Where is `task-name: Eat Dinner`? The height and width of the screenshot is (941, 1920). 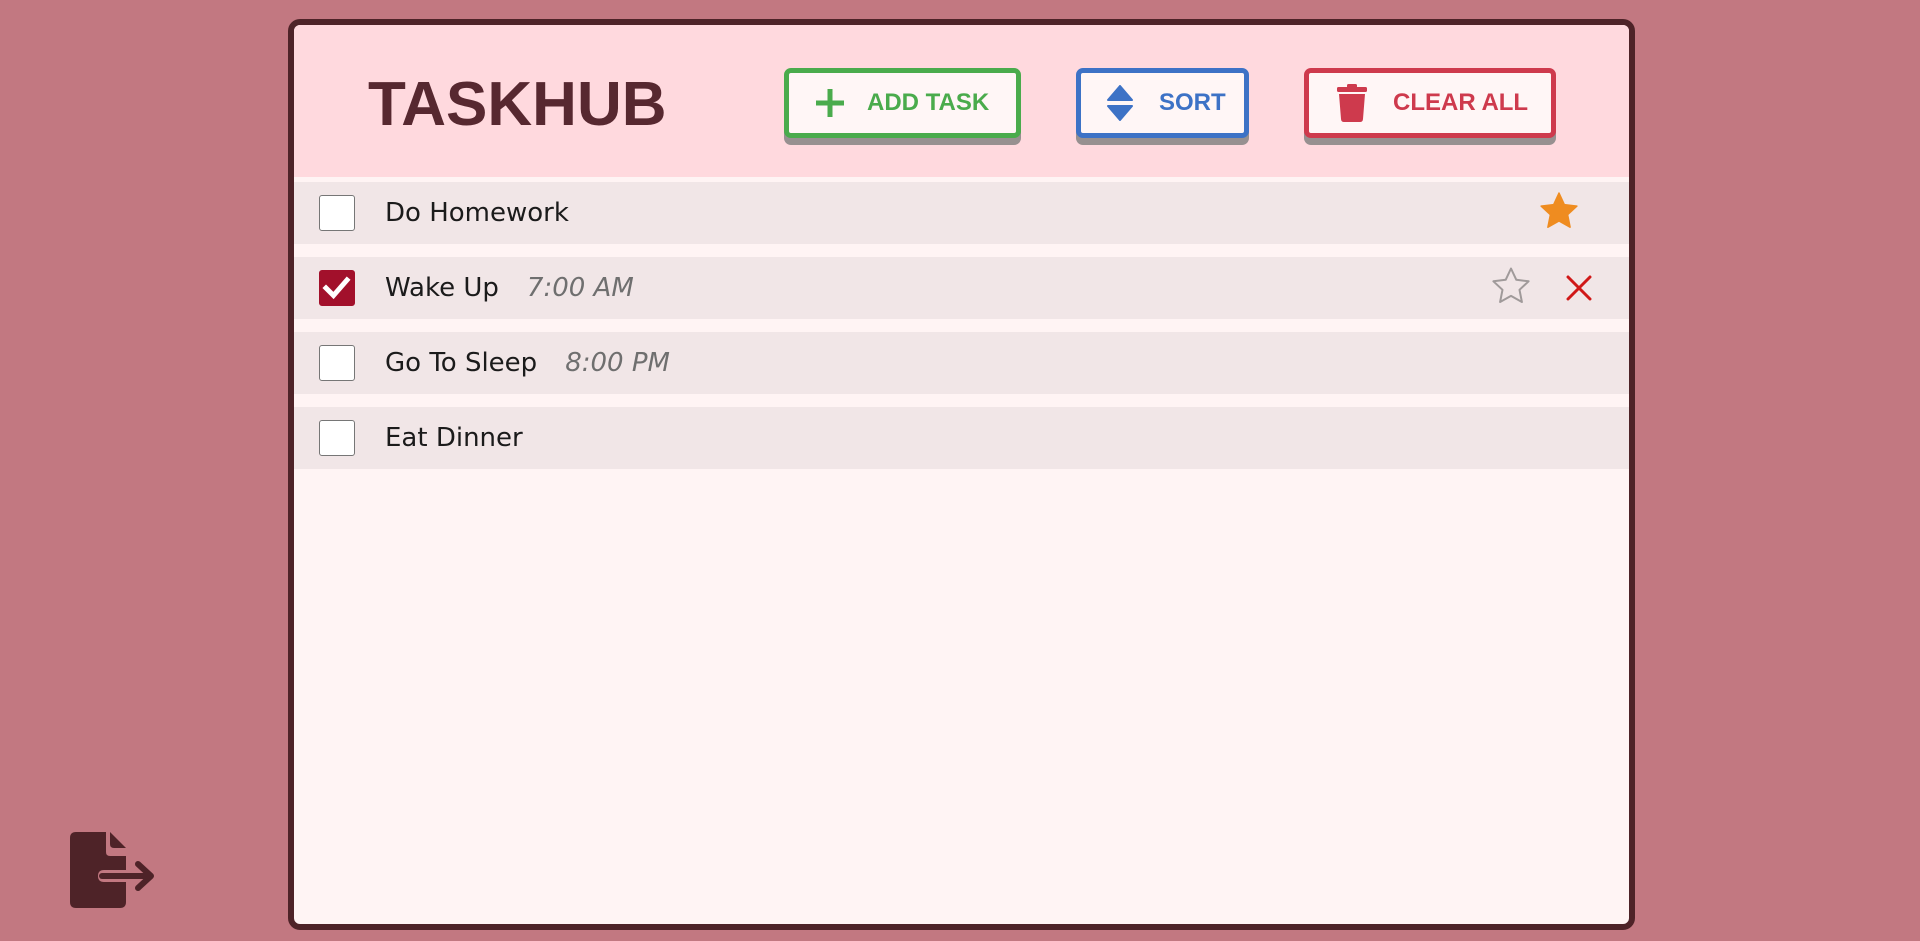 task-name: Eat Dinner is located at coordinates (454, 438).